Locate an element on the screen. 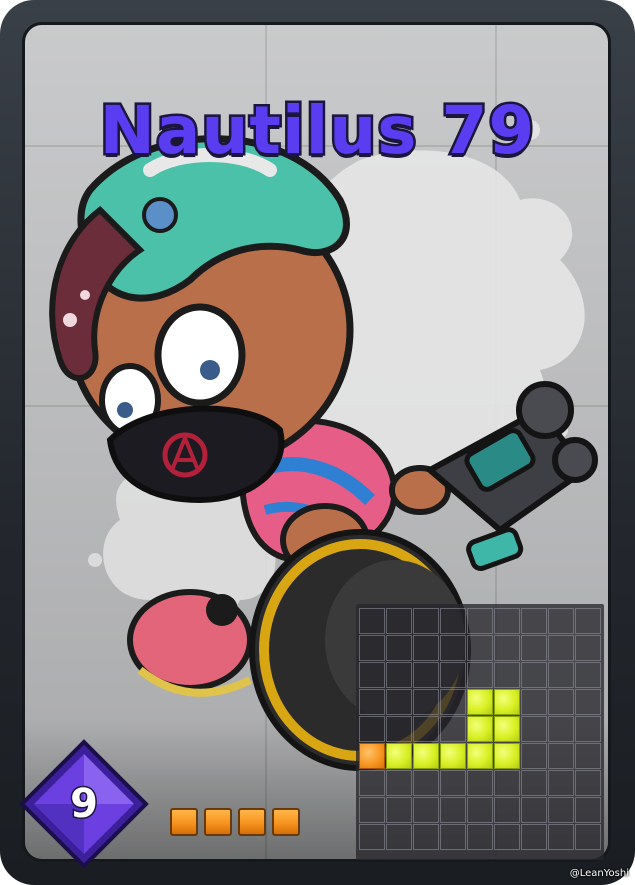 This screenshot has width=635, height=885. card-title: Nautilus 79 is located at coordinates (317, 131).